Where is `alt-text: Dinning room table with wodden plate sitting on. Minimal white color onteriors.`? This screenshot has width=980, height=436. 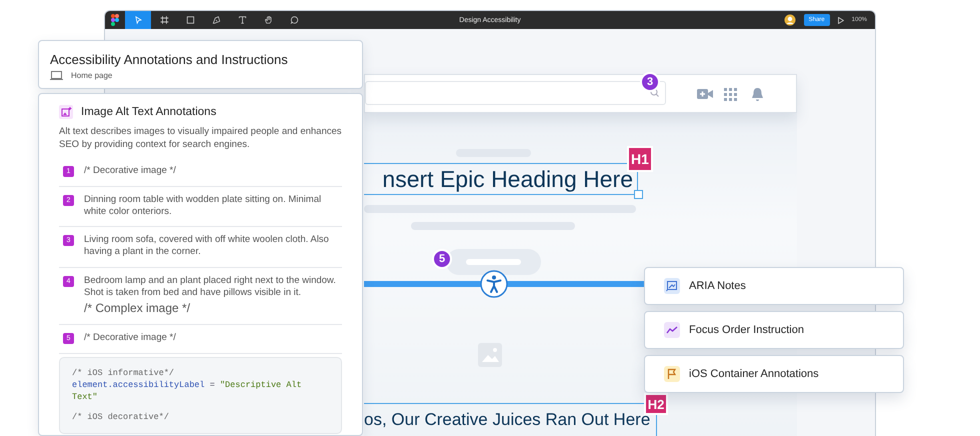 alt-text: Dinning room table with wodden plate sitting on. Minimal white color onteriors. is located at coordinates (203, 206).